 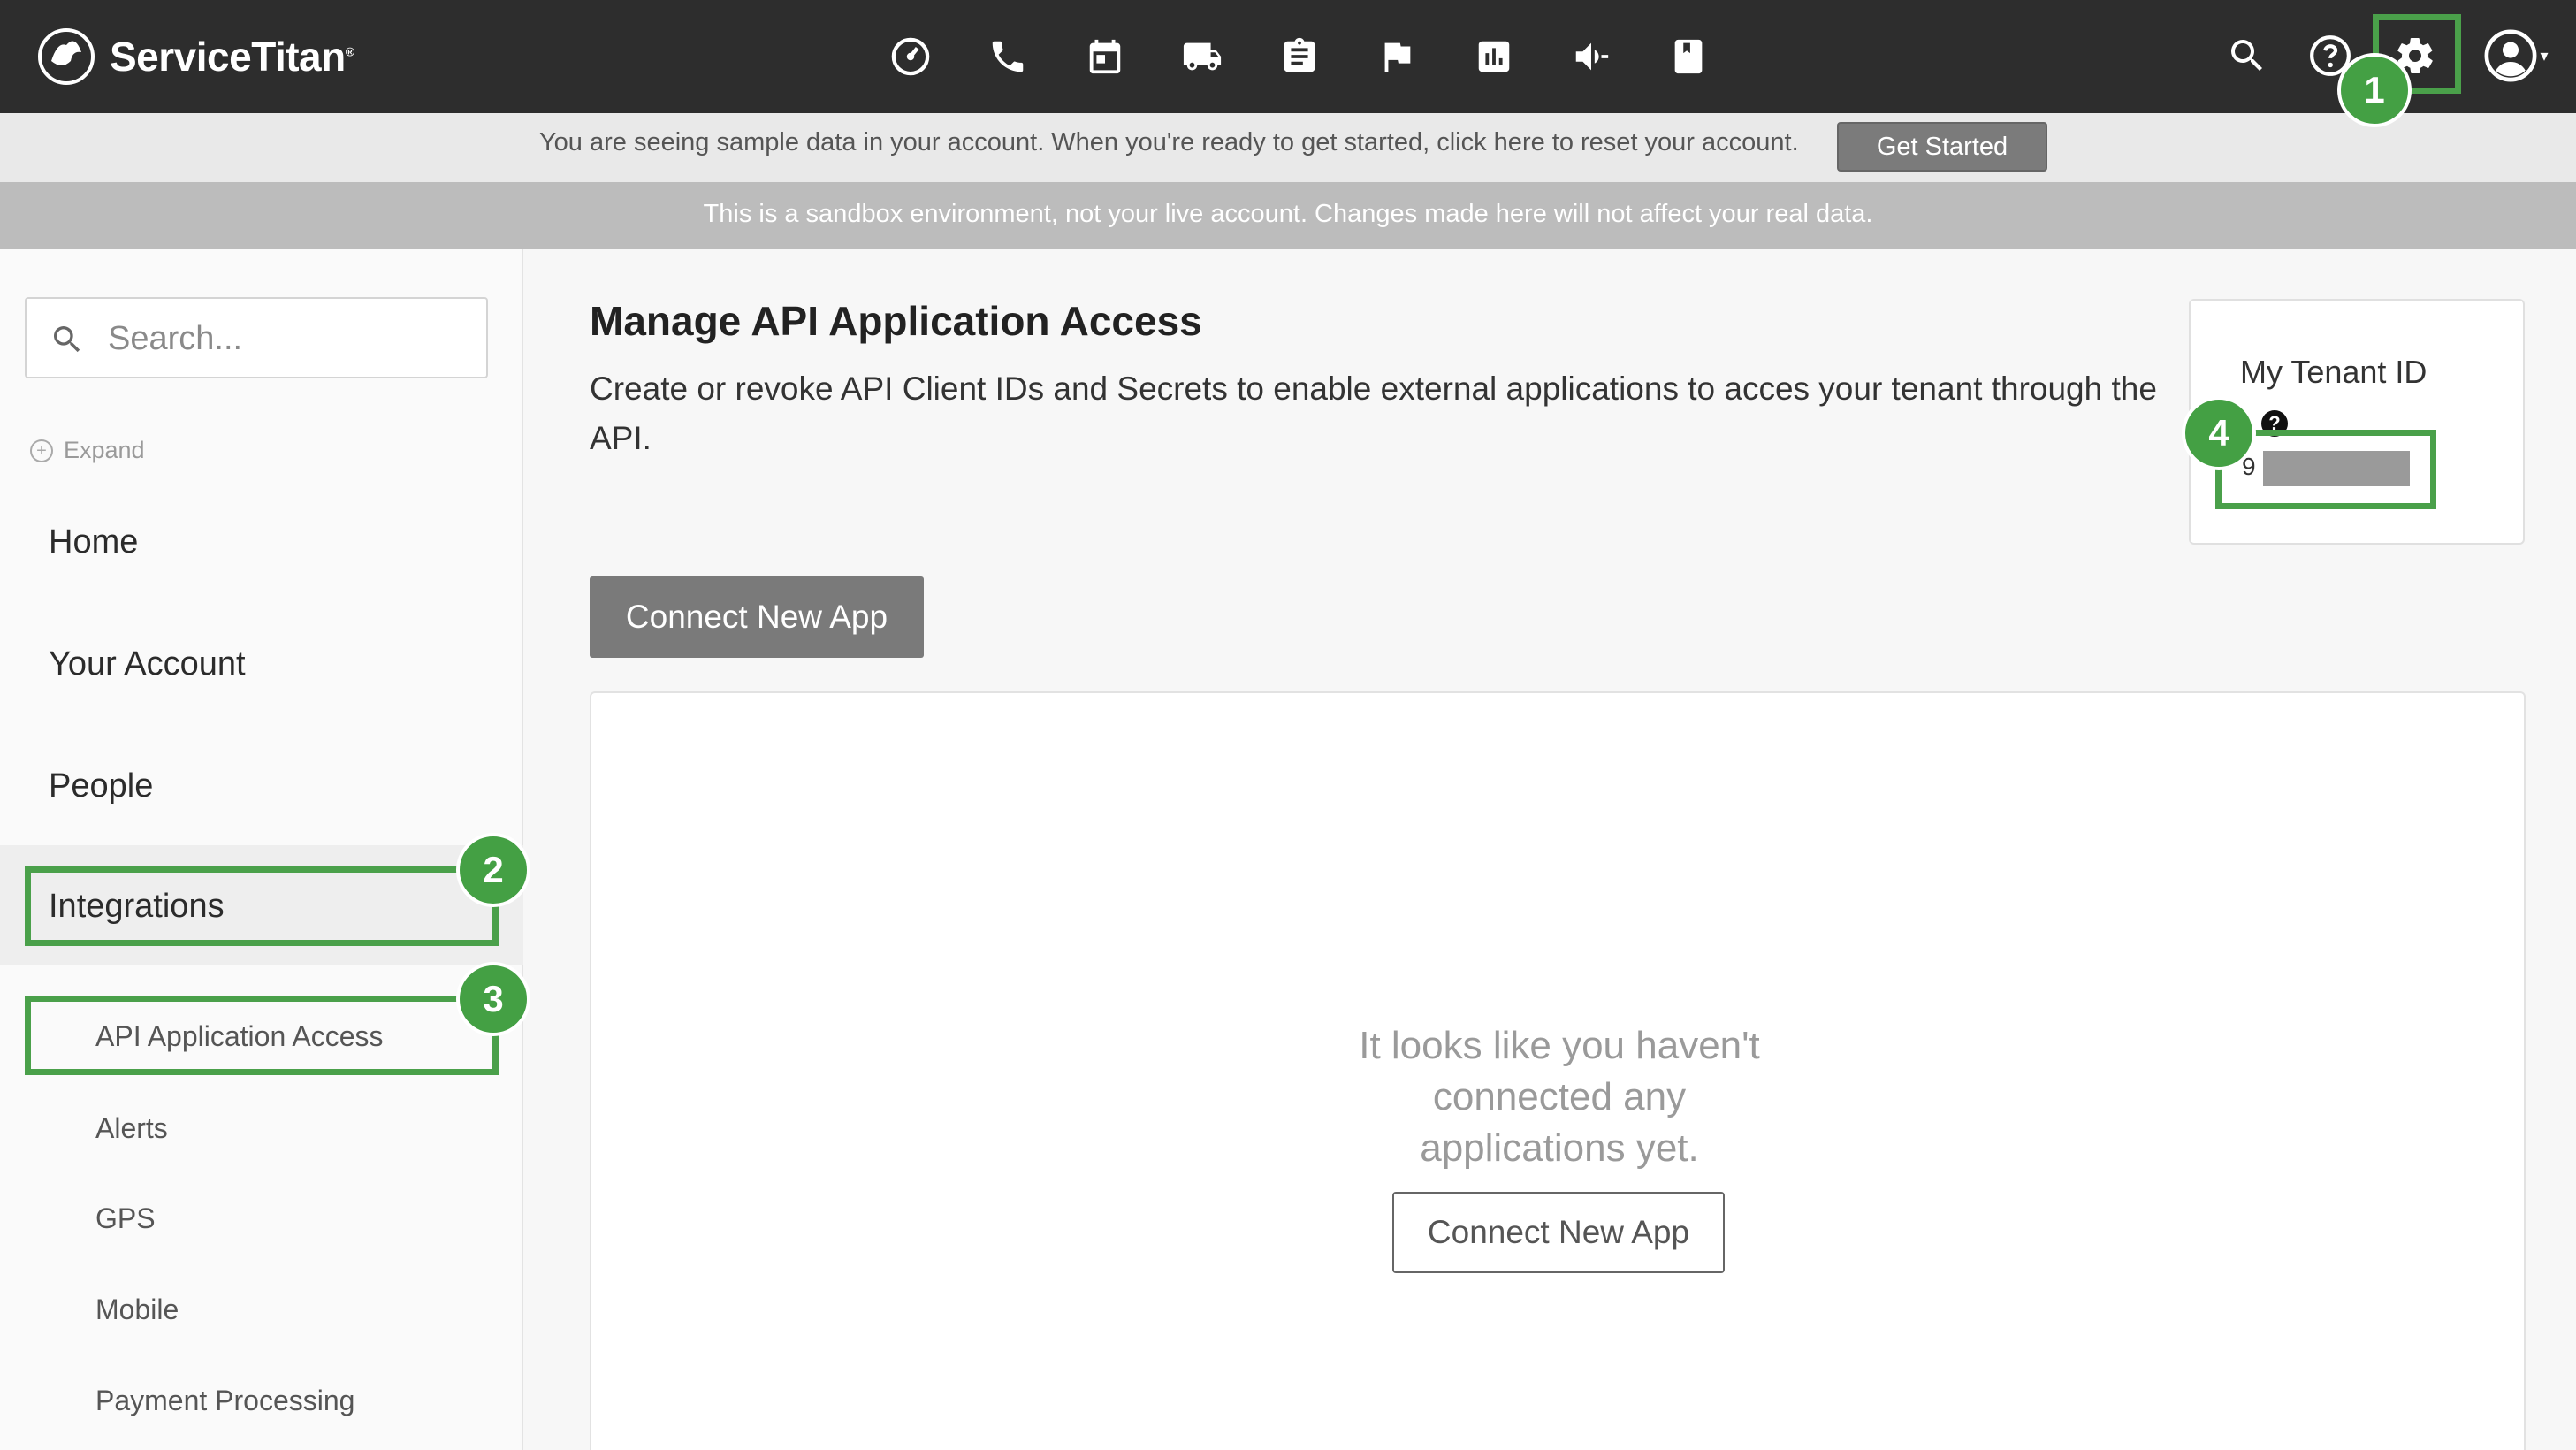 I want to click on calendar-icon, so click(x=1105, y=56).